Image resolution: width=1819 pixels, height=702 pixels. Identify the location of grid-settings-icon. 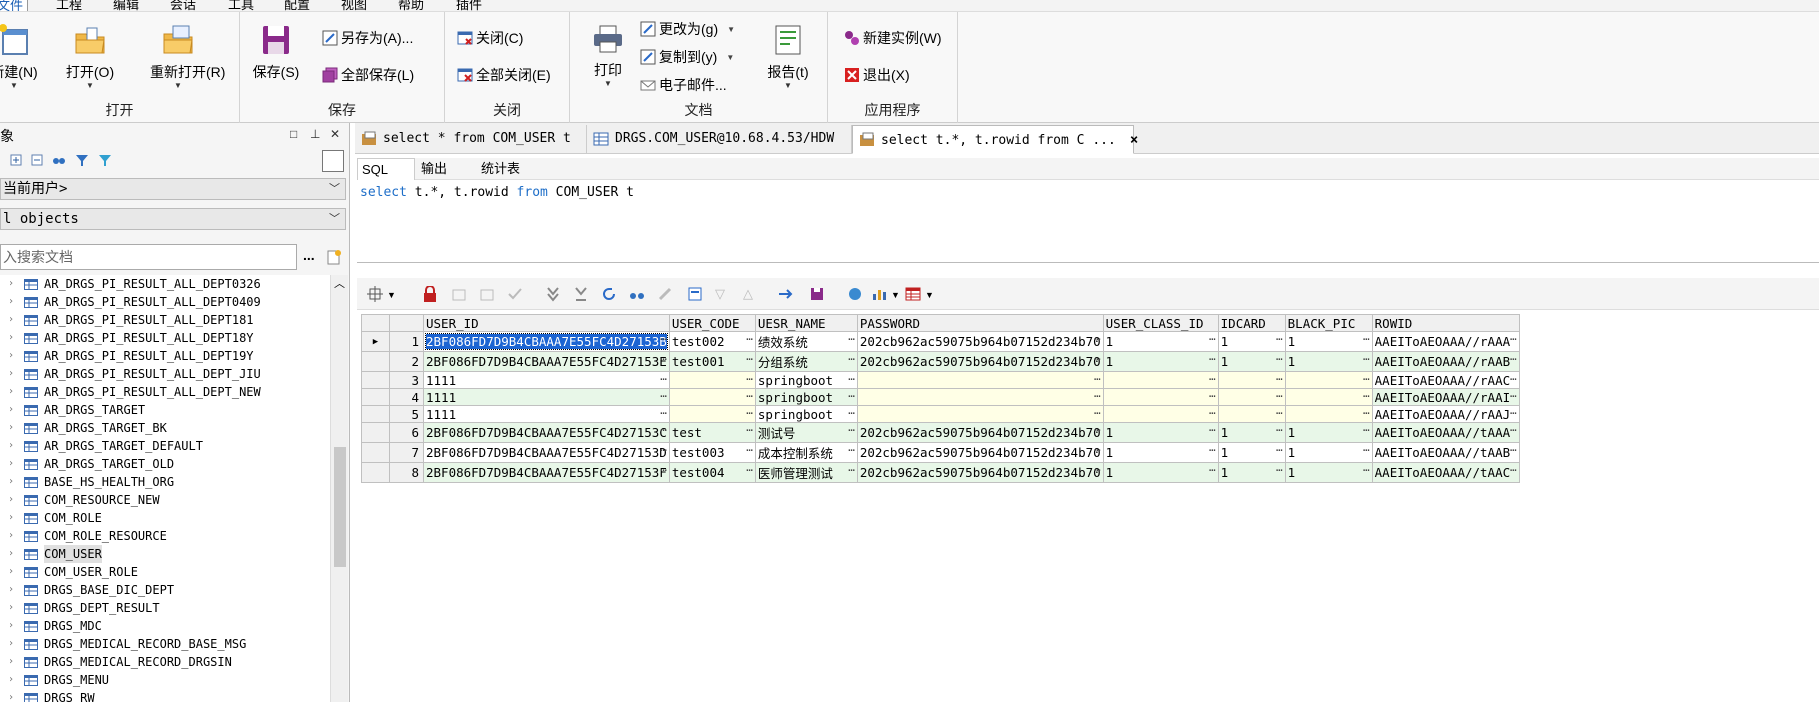
(375, 294).